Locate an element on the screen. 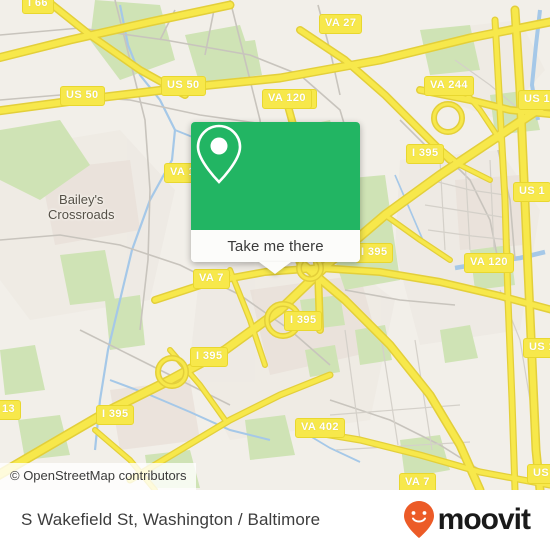 This screenshot has height=550, width=550. location-popup: Take me there is located at coordinates (275, 198).